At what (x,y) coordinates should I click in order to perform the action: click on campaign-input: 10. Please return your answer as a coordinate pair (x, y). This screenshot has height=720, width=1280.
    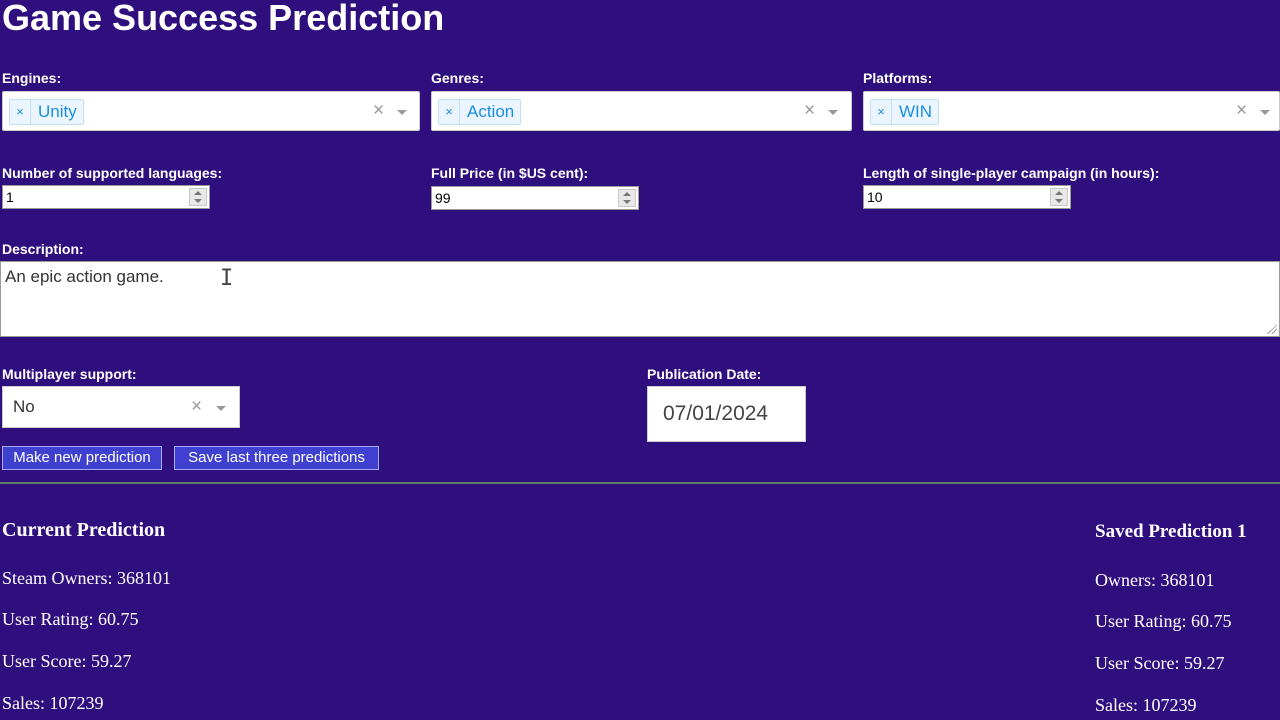
    Looking at the image, I should click on (967, 197).